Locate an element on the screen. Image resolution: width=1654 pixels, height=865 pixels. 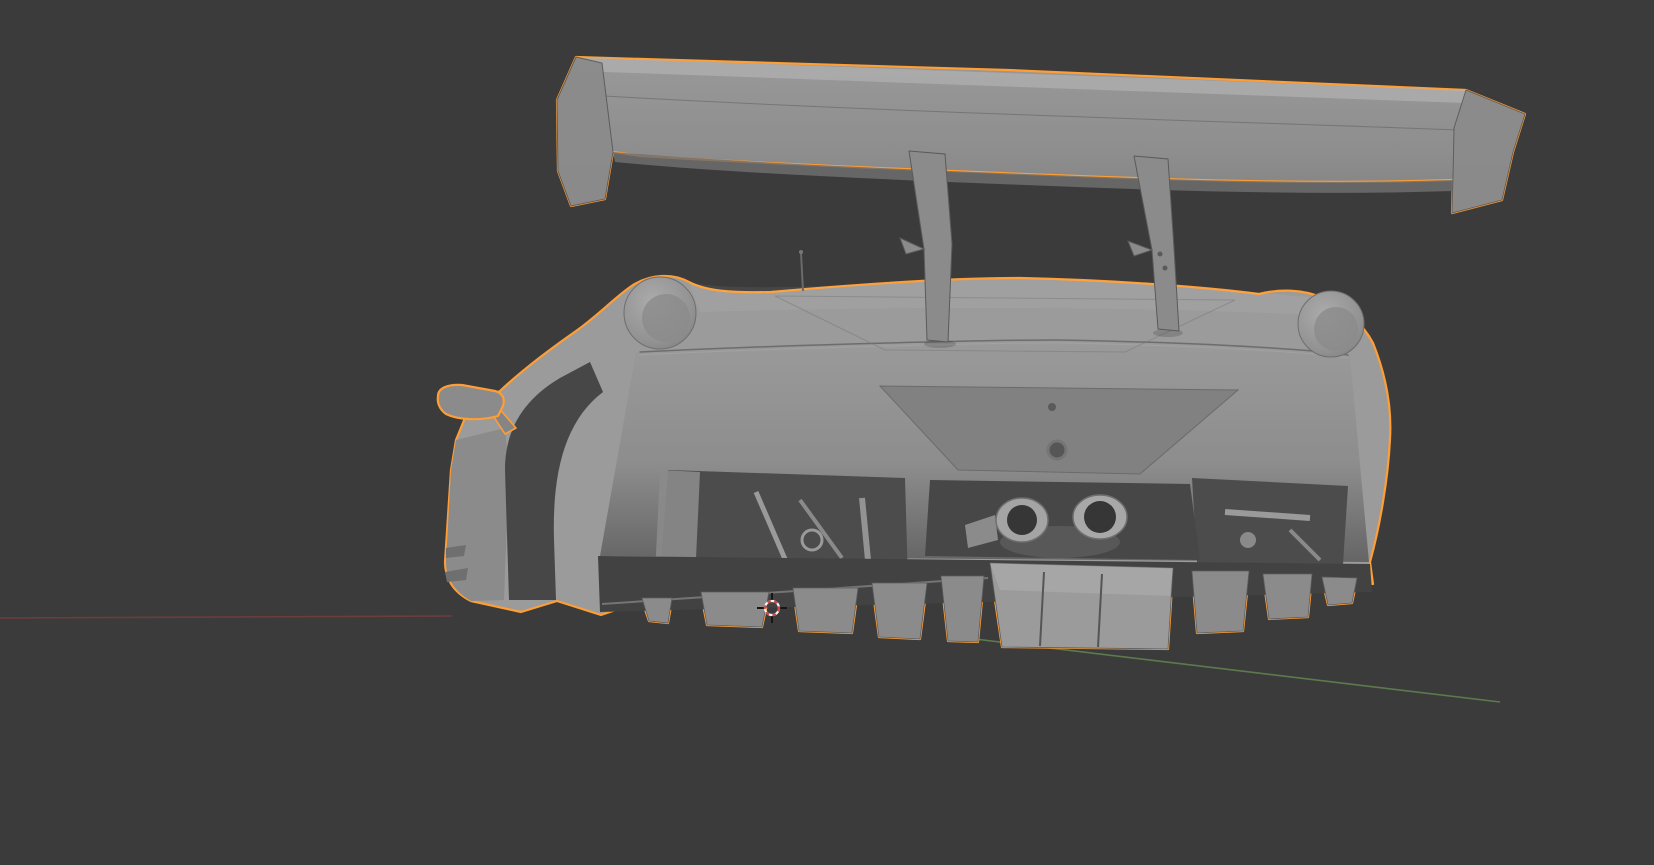
exhaust-assembly is located at coordinates (1062, 520).